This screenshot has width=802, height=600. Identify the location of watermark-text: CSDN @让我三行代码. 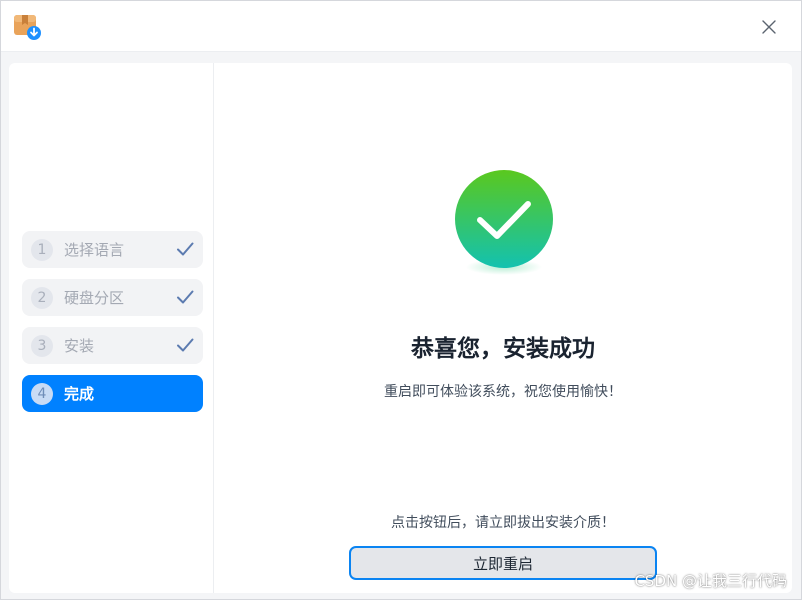
(710, 581).